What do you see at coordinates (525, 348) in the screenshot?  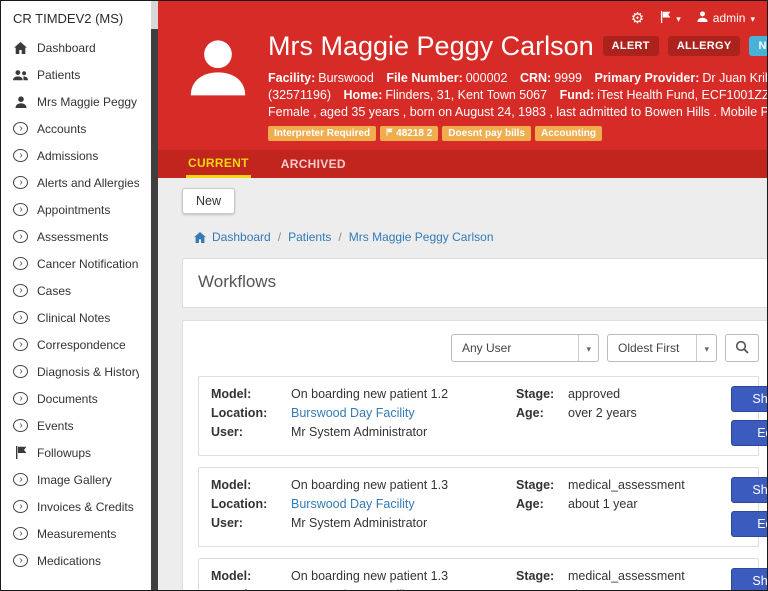 I see `user-filter-select: Any User` at bounding box center [525, 348].